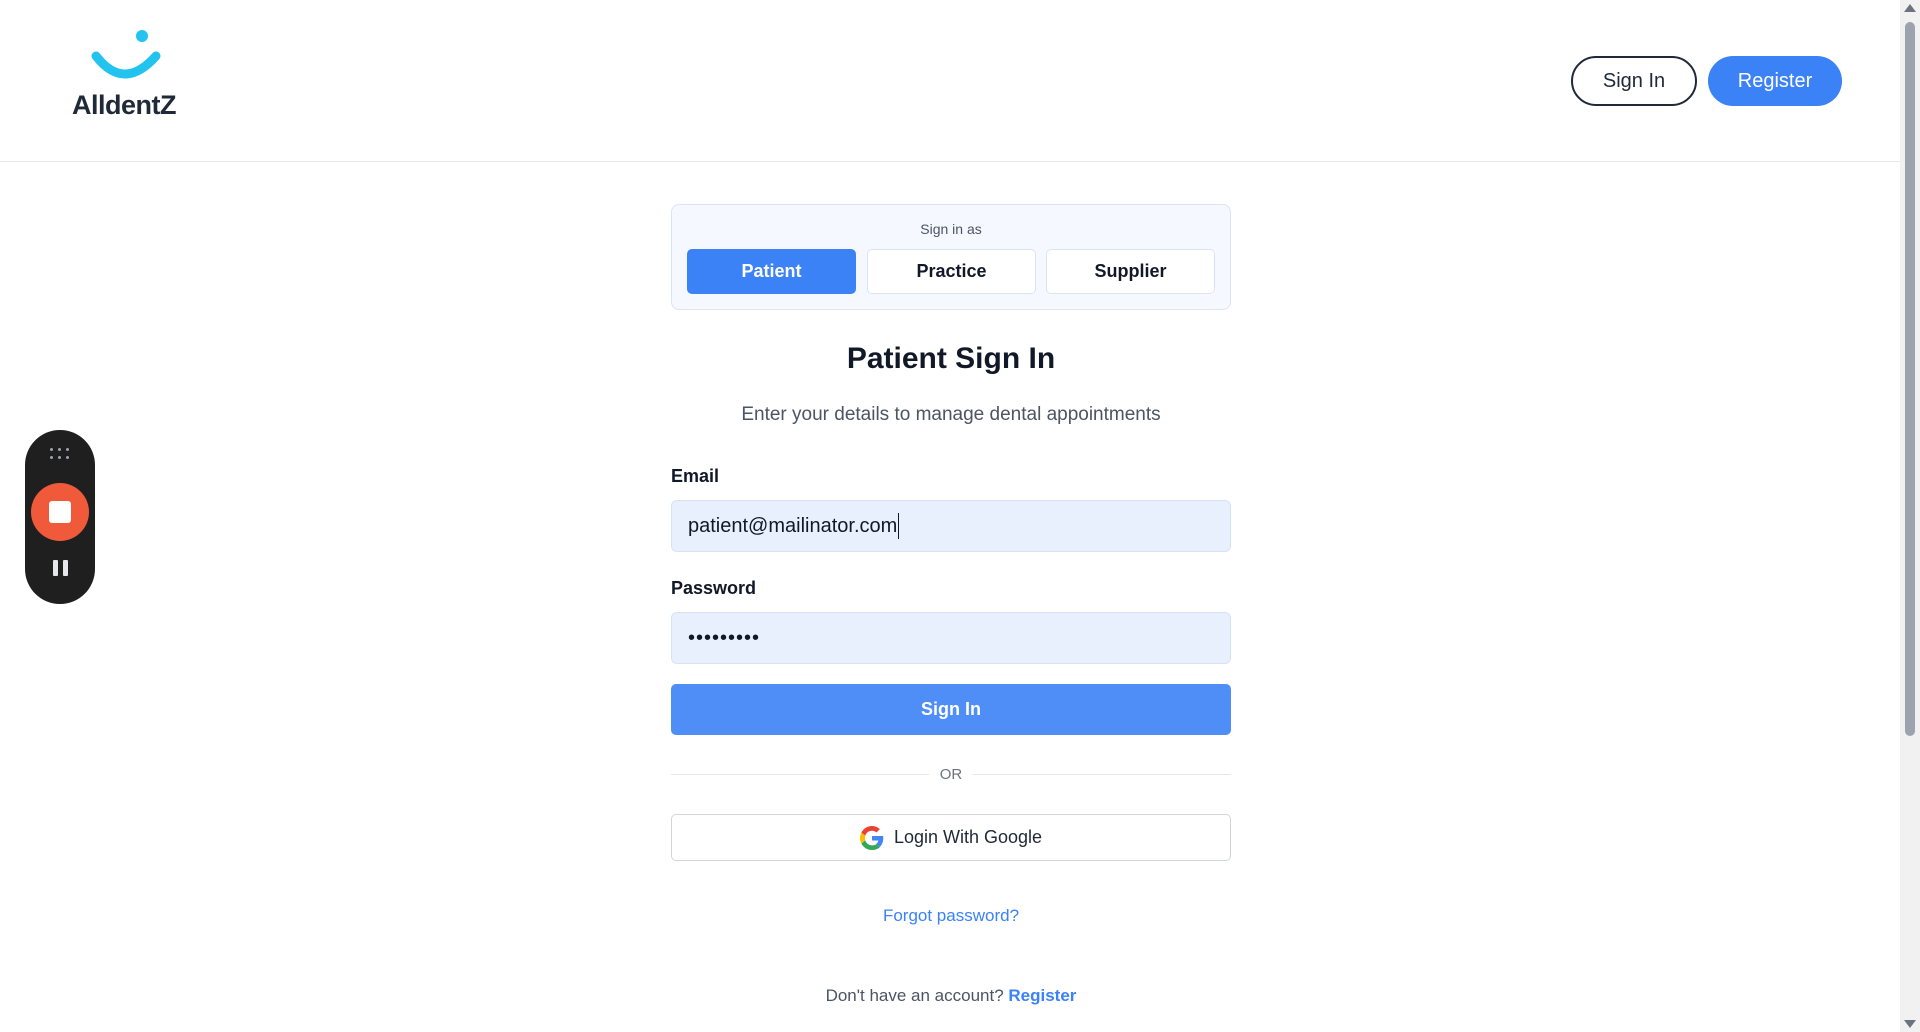 This screenshot has height=1032, width=1920. What do you see at coordinates (1775, 81) in the screenshot?
I see `header-register-button: Register` at bounding box center [1775, 81].